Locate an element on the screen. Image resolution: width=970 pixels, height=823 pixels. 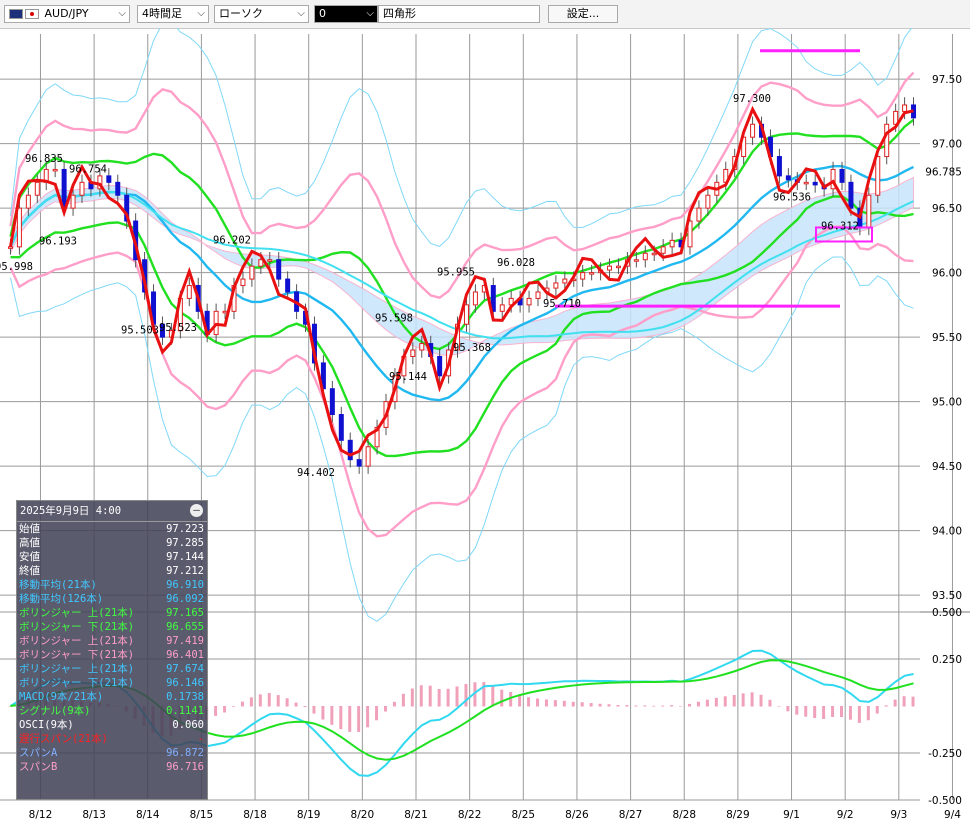
data-window-row: スパンA 96.872 is located at coordinates (112, 753).